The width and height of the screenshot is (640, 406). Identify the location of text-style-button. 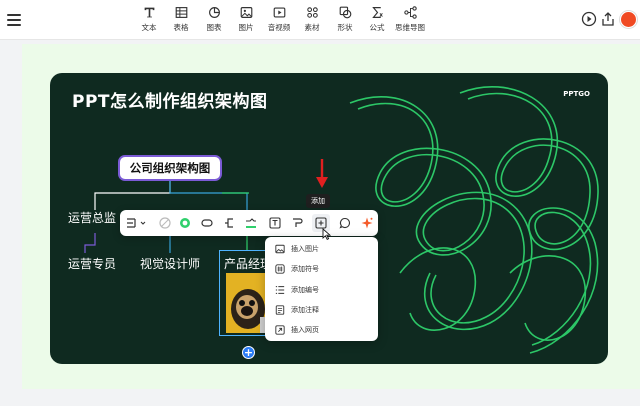
(275, 223).